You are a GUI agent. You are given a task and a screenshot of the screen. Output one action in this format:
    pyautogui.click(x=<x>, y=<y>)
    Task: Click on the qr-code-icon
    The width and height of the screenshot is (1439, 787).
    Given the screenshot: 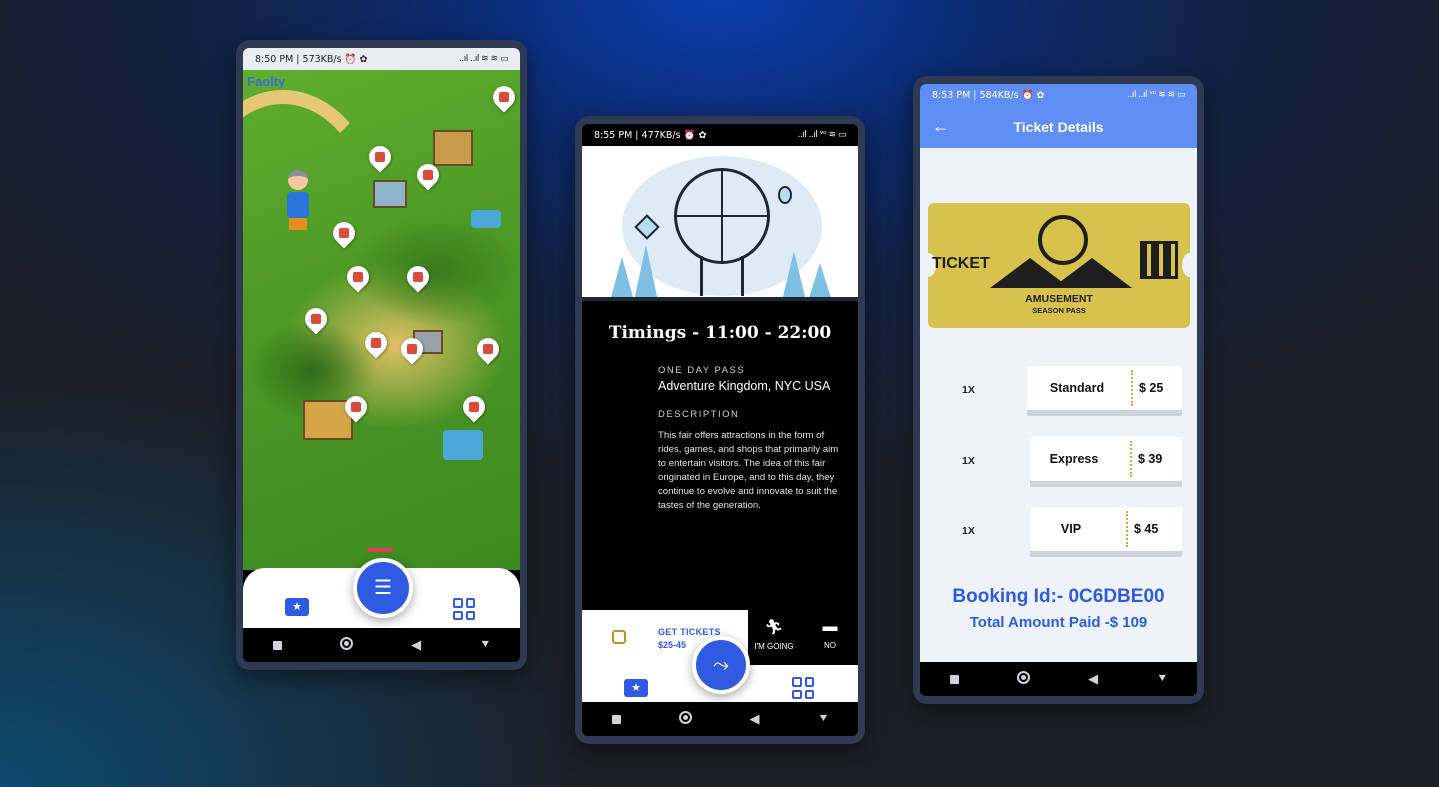 What is the action you would take?
    pyautogui.click(x=1159, y=260)
    